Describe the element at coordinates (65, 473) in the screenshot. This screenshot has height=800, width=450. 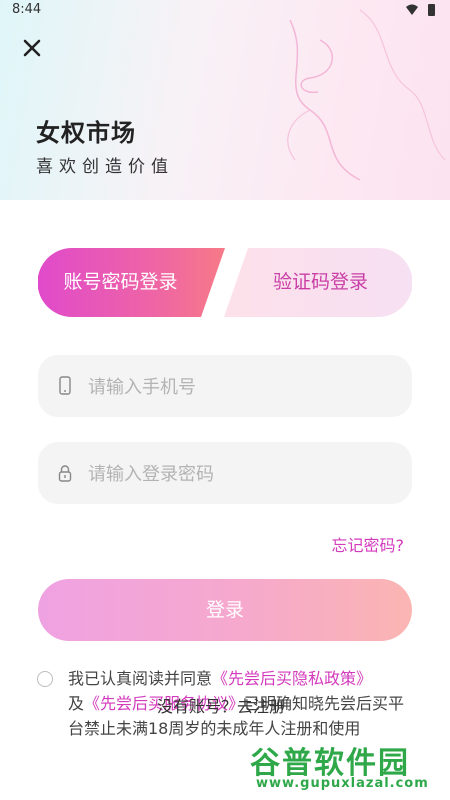
I see `lock-icon` at that location.